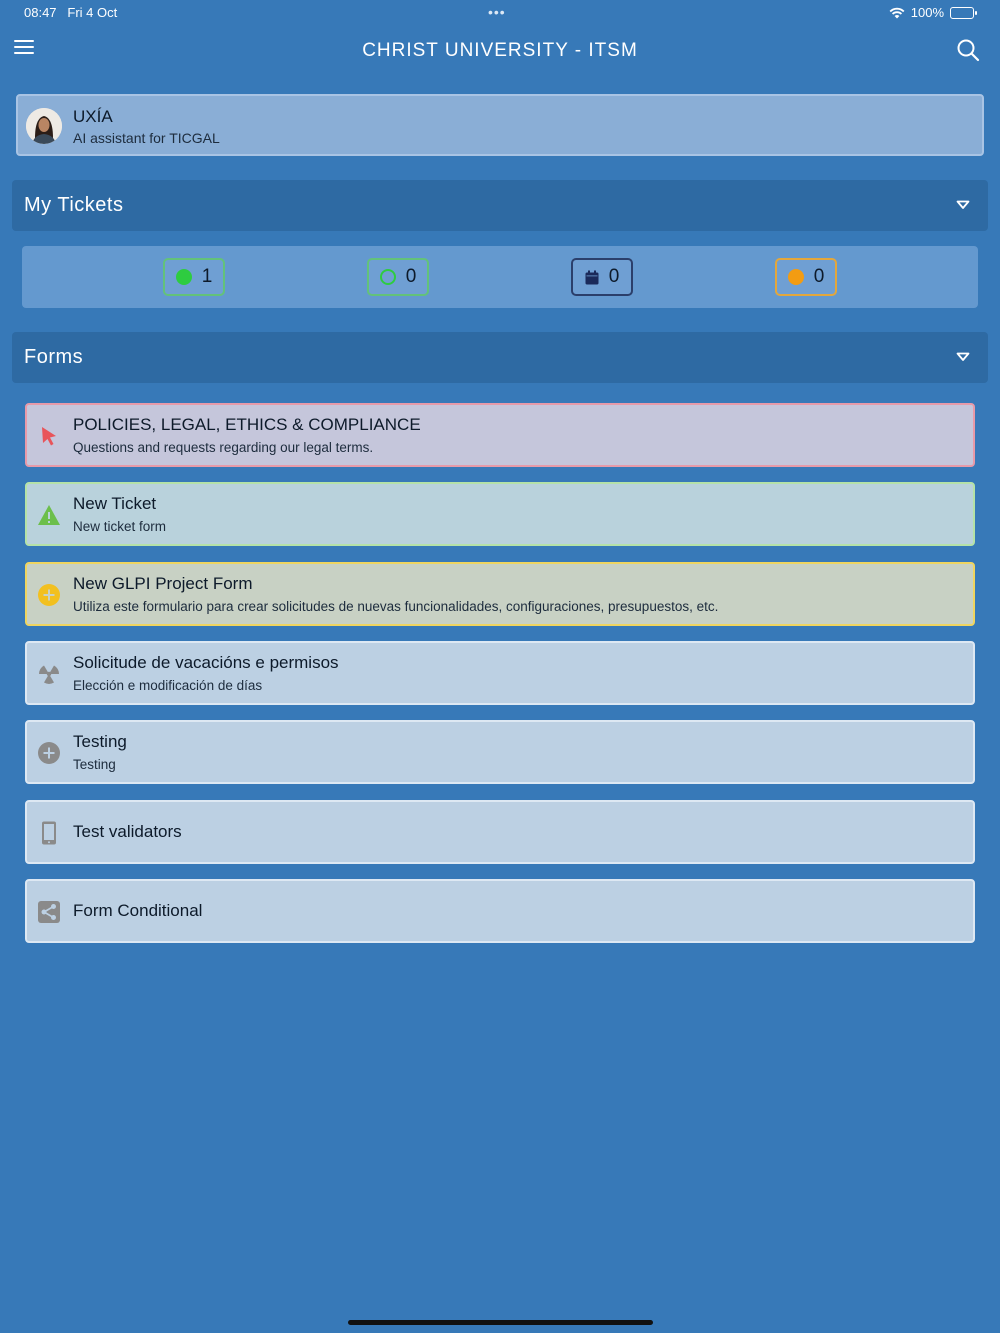 The width and height of the screenshot is (1000, 1333). What do you see at coordinates (194, 277) in the screenshot?
I see `ticket-counter-new: 1` at bounding box center [194, 277].